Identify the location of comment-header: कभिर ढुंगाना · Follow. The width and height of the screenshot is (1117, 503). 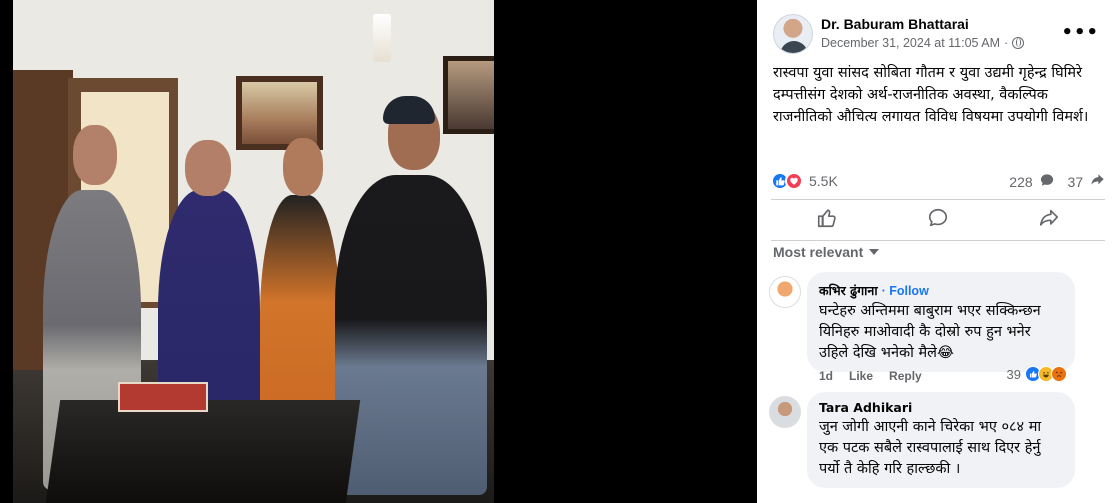
(941, 289).